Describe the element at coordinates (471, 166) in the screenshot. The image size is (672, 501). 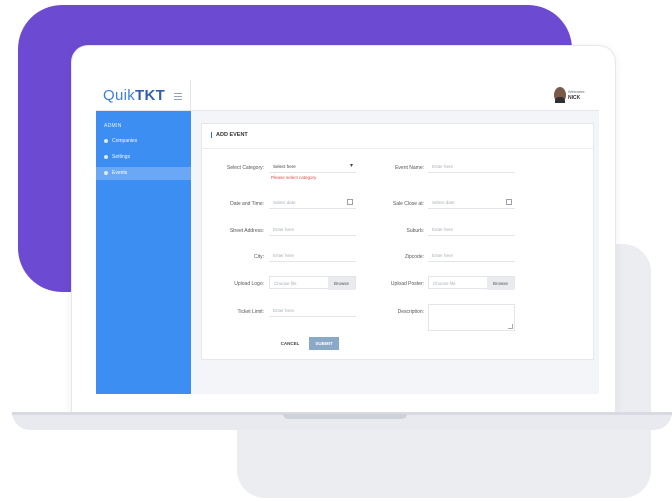
I see `event-name-input: Enter here` at that location.